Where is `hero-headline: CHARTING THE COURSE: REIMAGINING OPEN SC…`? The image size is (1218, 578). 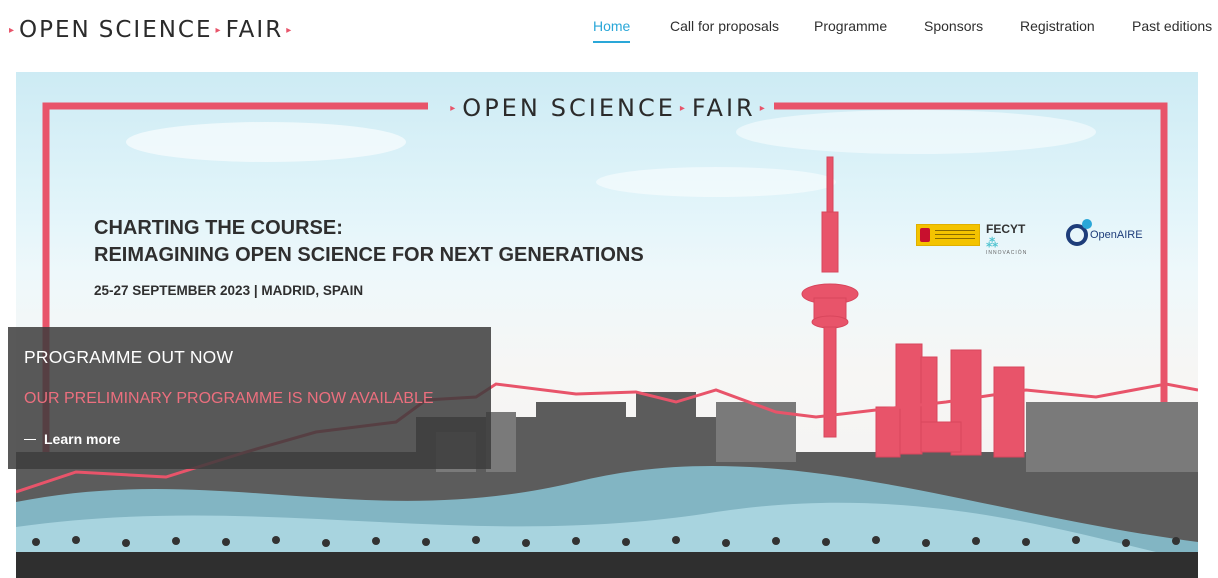 hero-headline: CHARTING THE COURSE: REIMAGINING OPEN SC… is located at coordinates (369, 241).